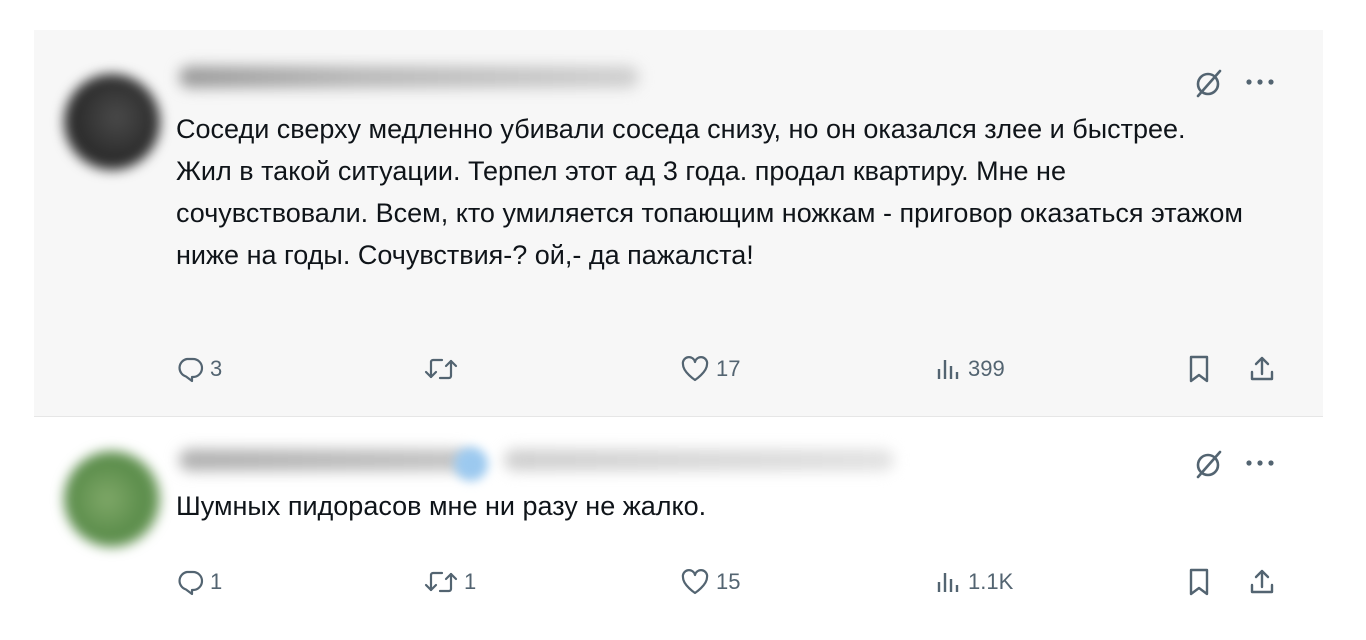 This screenshot has height=640, width=1366. What do you see at coordinates (470, 581) in the screenshot?
I see `retweet-count: 1` at bounding box center [470, 581].